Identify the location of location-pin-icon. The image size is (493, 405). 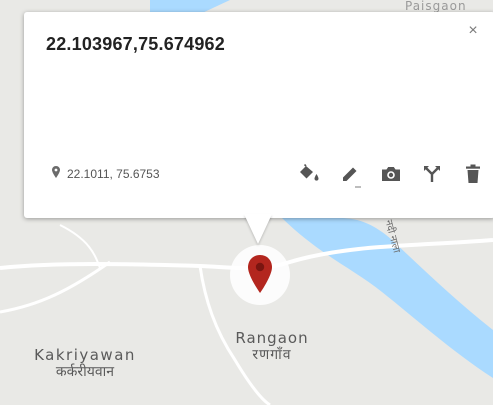
(56, 173).